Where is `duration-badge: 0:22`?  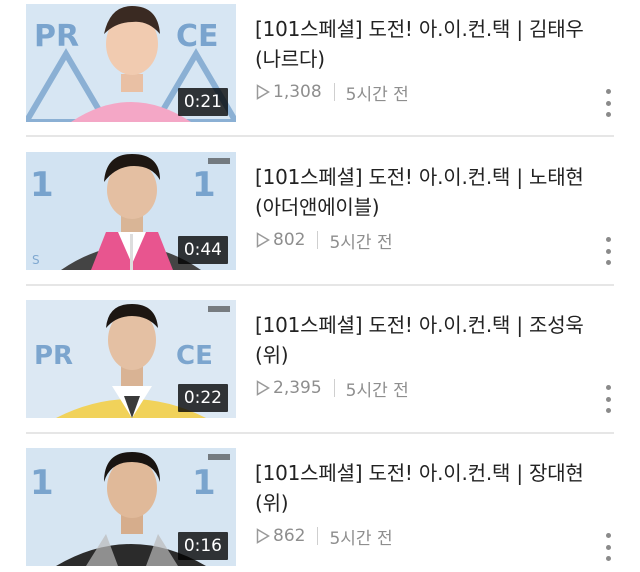 duration-badge: 0:22 is located at coordinates (202, 398).